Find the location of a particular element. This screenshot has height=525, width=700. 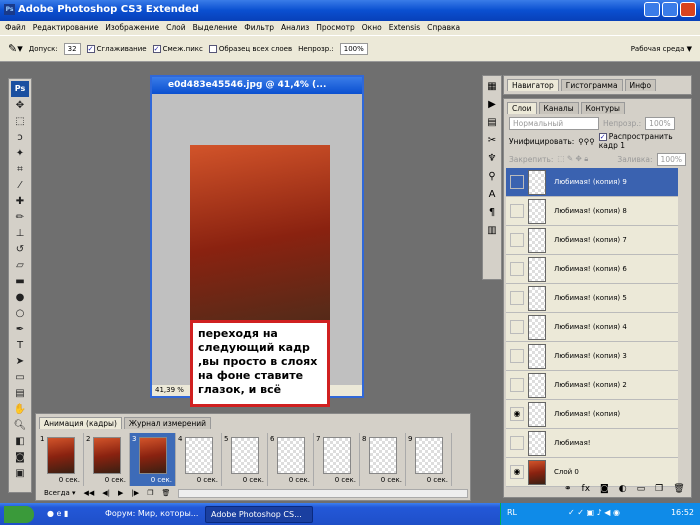

color-swatches: ◧ is located at coordinates (20, 442).